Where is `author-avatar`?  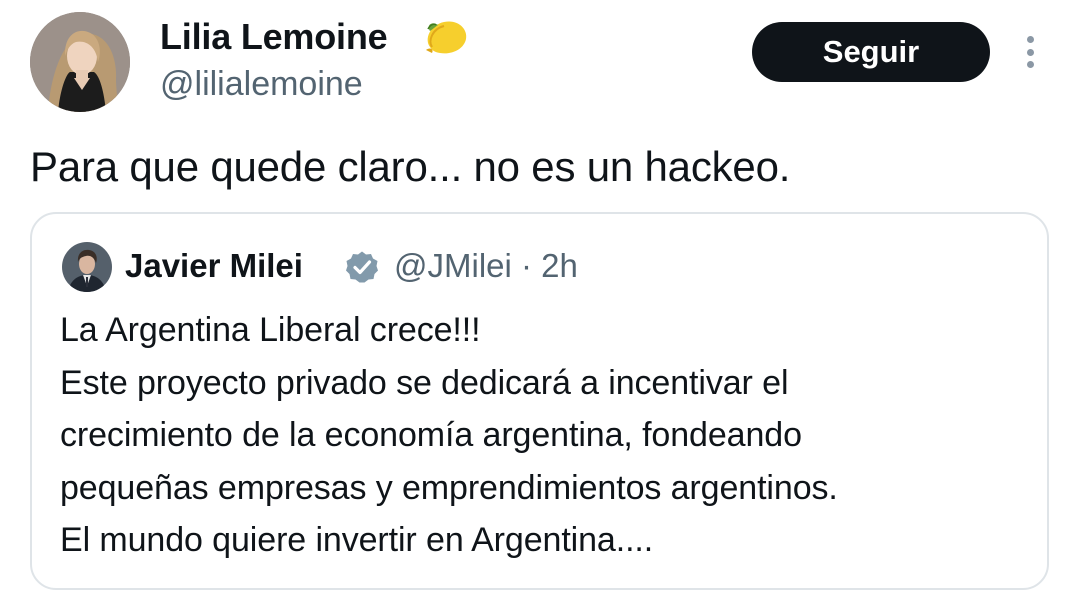
author-avatar is located at coordinates (80, 62).